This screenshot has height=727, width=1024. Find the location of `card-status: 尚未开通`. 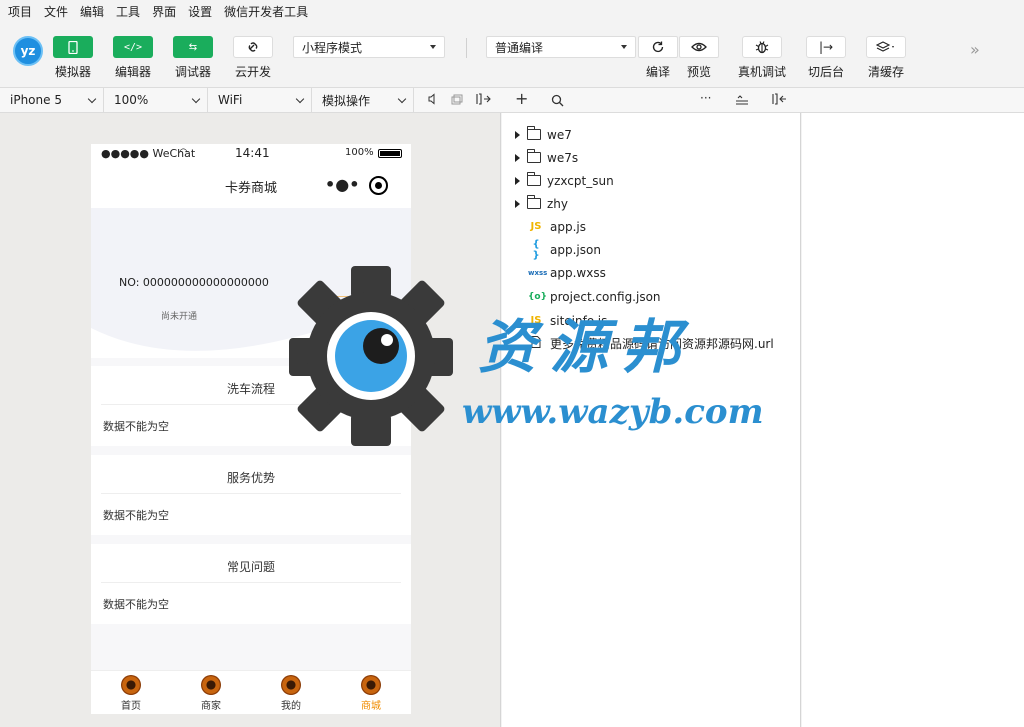

card-status: 尚未开通 is located at coordinates (179, 317).